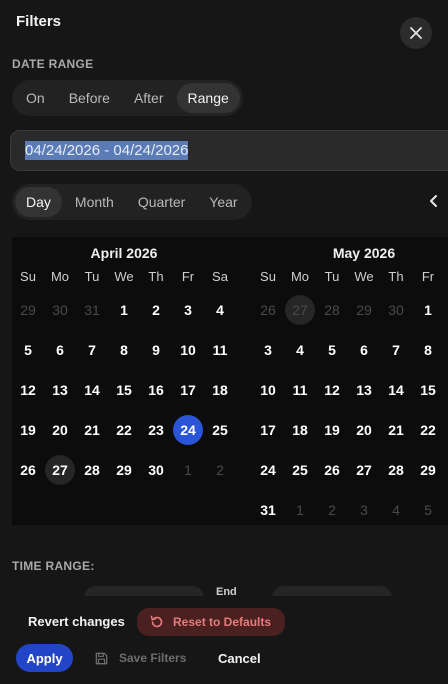 The image size is (448, 684). What do you see at coordinates (89, 98) in the screenshot?
I see `date-mode-before: Before` at bounding box center [89, 98].